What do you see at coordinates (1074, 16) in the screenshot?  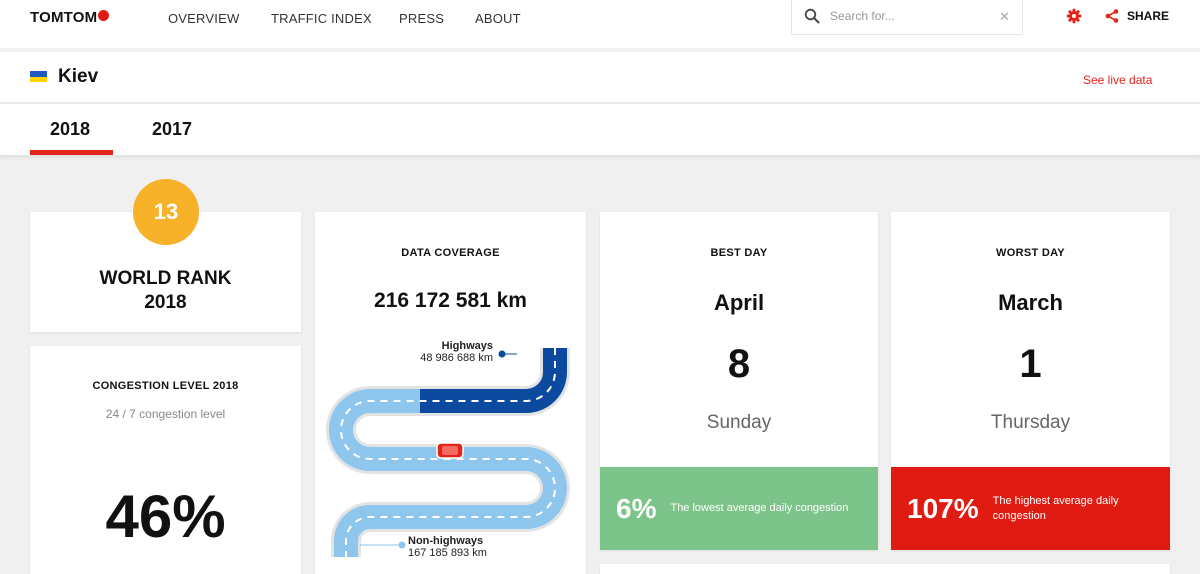 I see `gear-icon` at bounding box center [1074, 16].